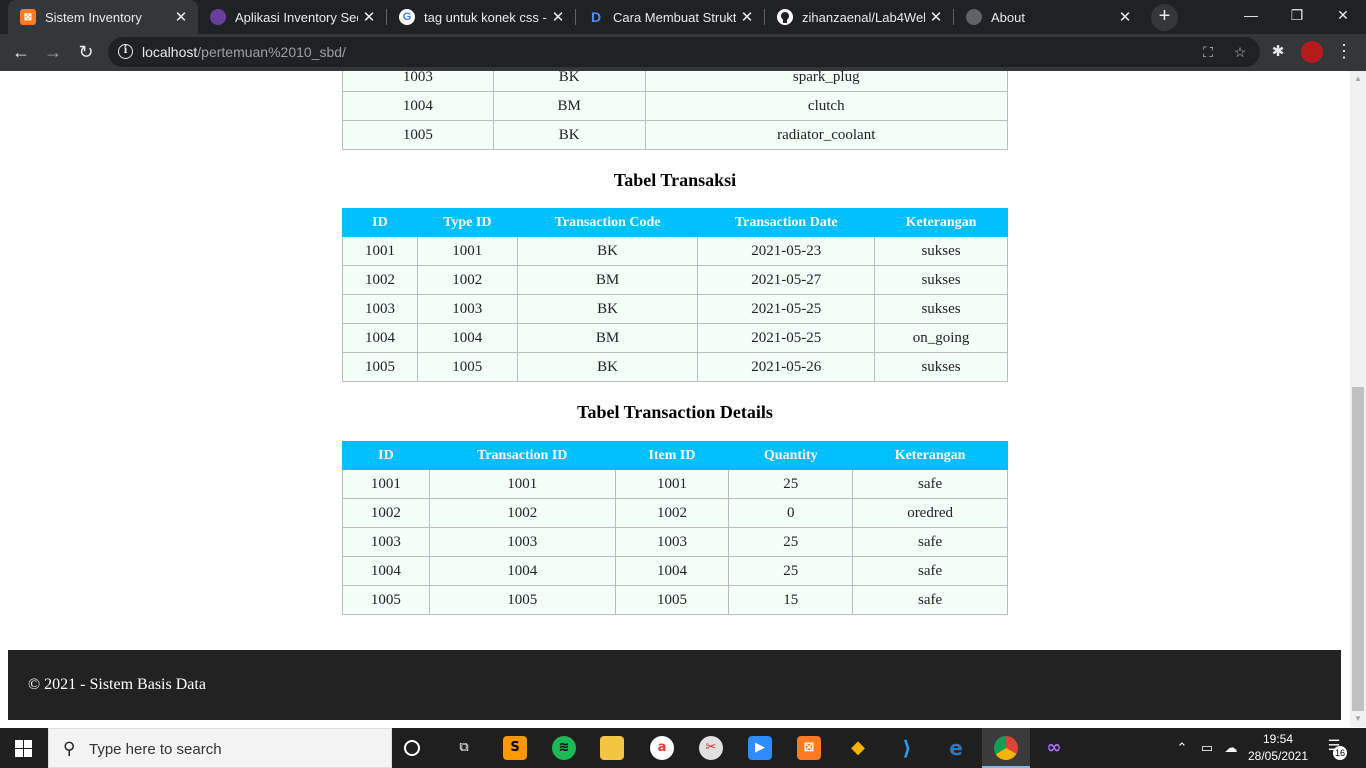 Image resolution: width=1366 pixels, height=768 pixels. What do you see at coordinates (809, 748) in the screenshot?
I see `xampp-taskbar-icon: ⊠` at bounding box center [809, 748].